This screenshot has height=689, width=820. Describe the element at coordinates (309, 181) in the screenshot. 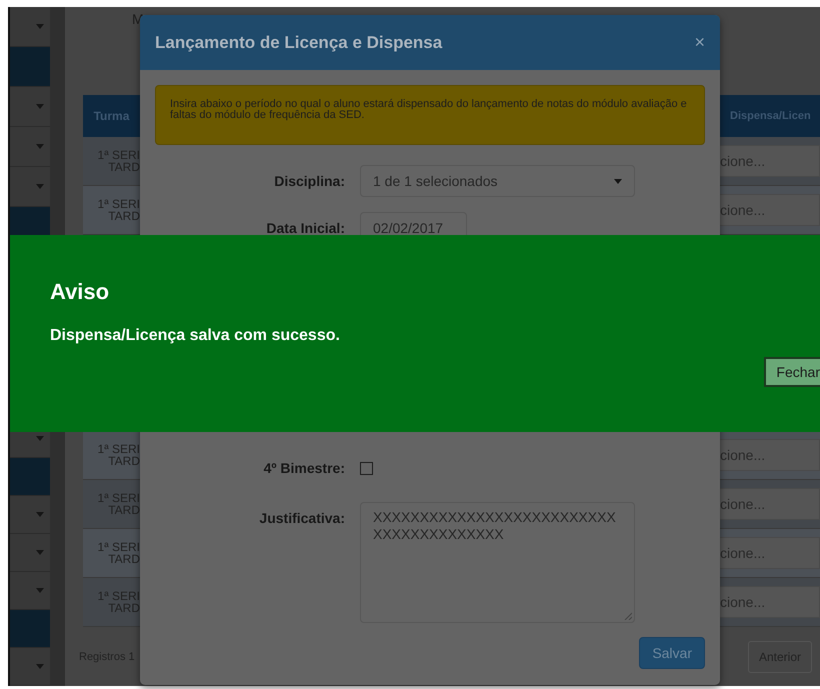

I see `field-label: Disciplina:` at that location.